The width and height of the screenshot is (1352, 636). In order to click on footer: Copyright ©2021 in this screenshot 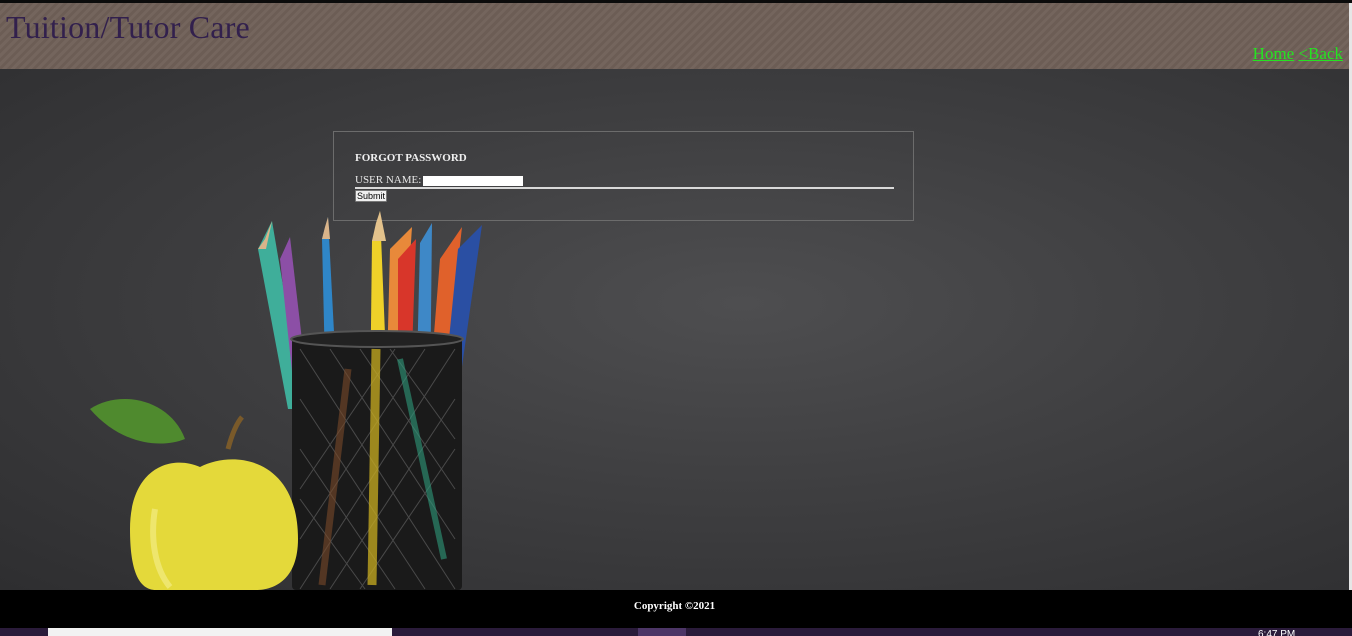, I will do `click(676, 609)`.